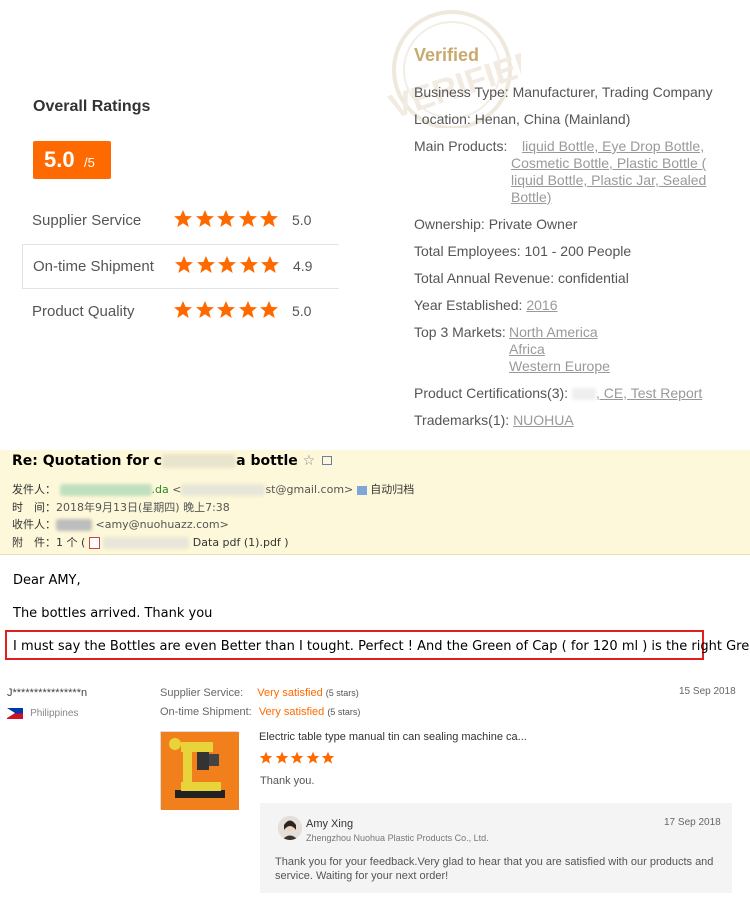  I want to click on certifications-link: , CE, Test Report, so click(649, 393).